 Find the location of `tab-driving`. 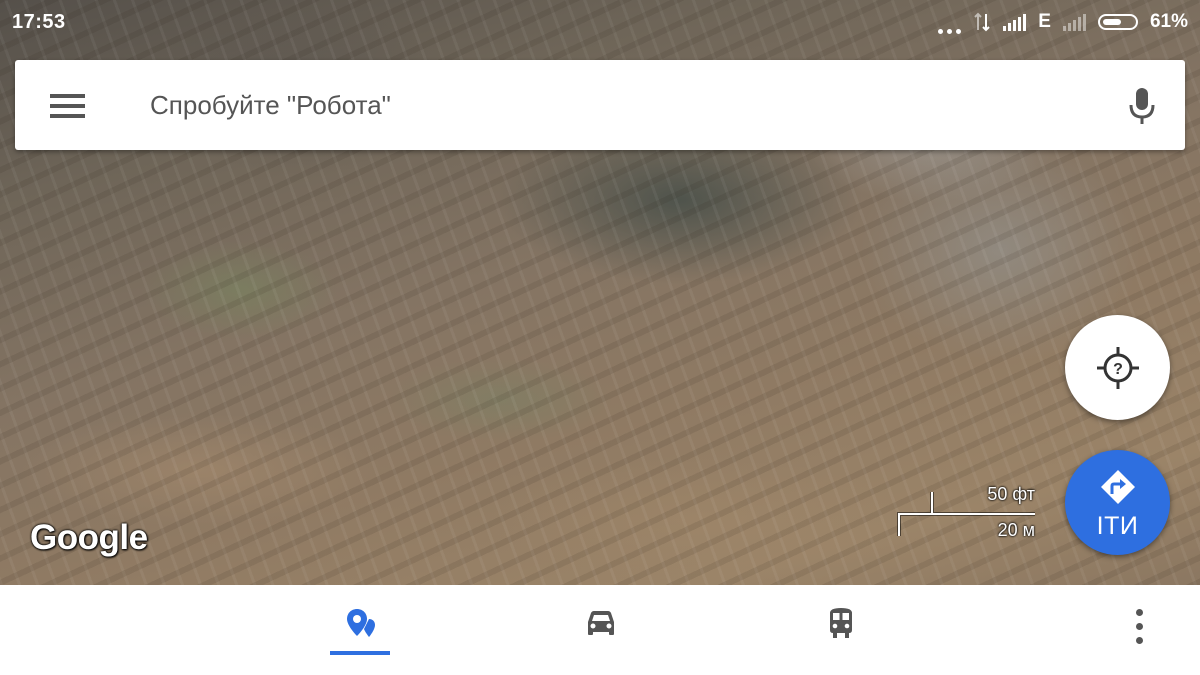

tab-driving is located at coordinates (600, 630).